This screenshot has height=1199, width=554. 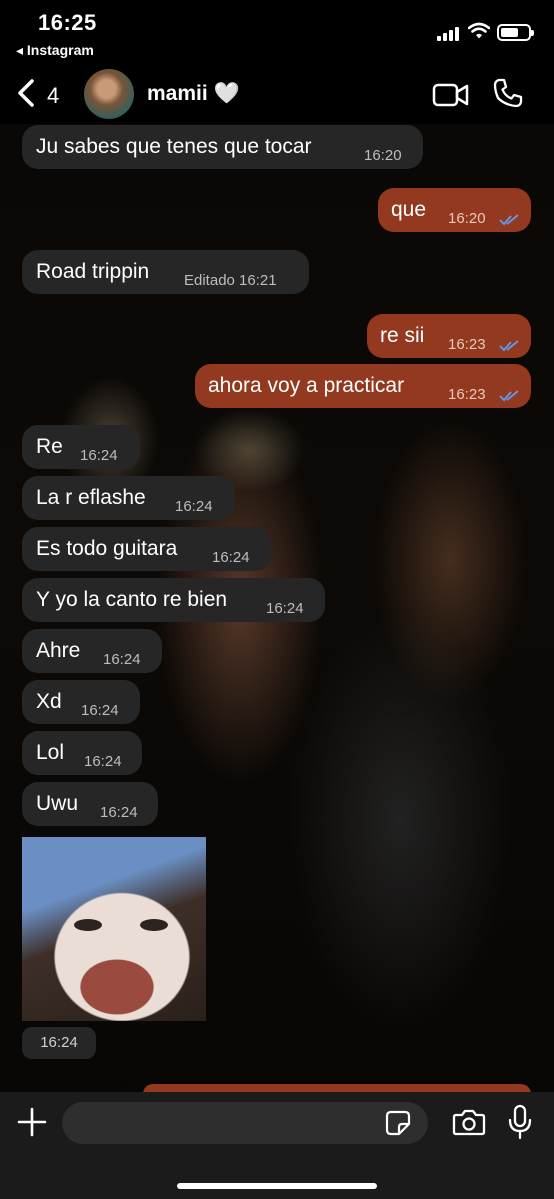 I want to click on contact-avatar, so click(x=109, y=94).